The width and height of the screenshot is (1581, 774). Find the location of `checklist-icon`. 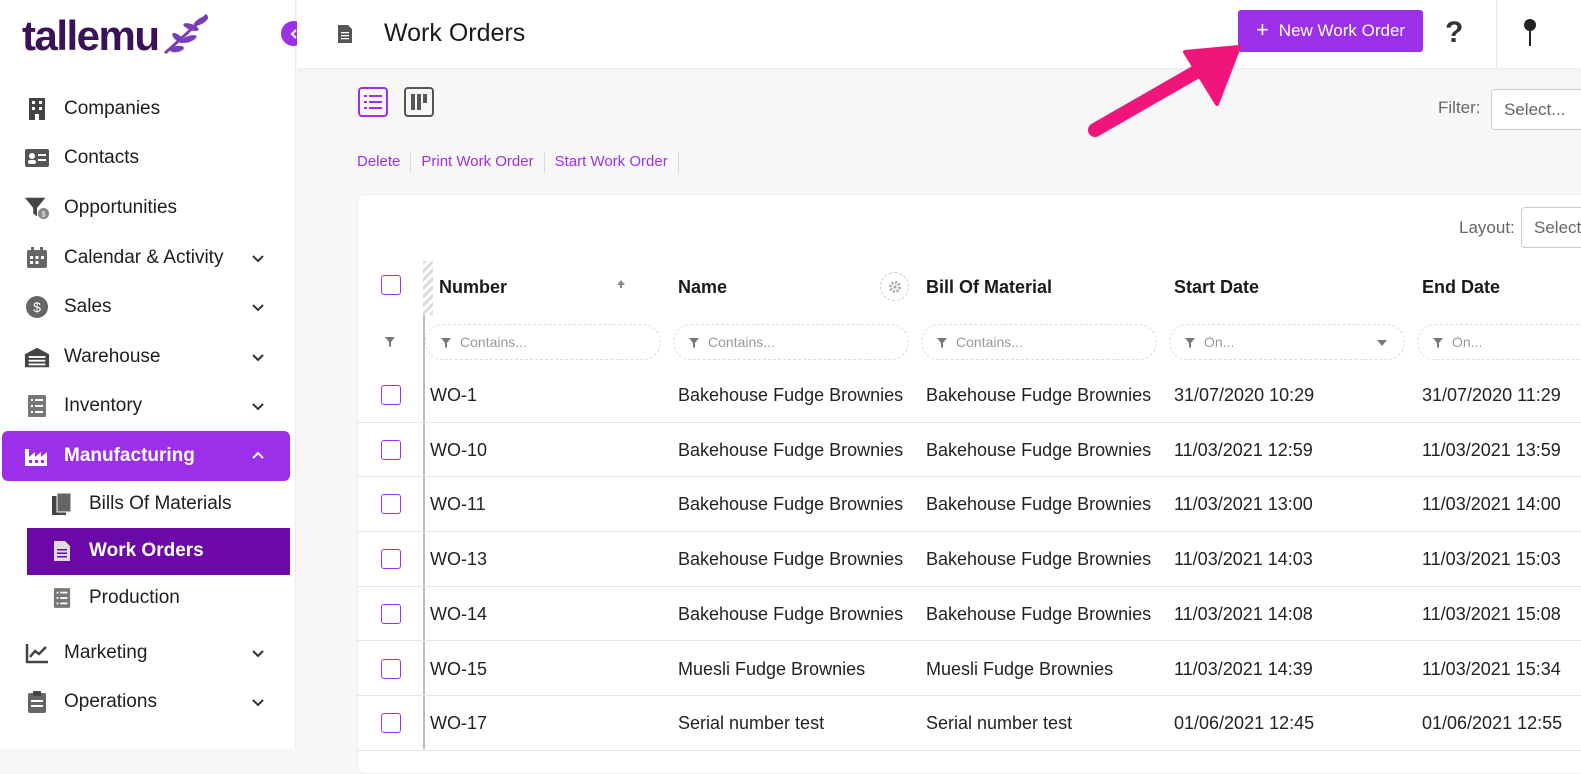

checklist-icon is located at coordinates (62, 598).